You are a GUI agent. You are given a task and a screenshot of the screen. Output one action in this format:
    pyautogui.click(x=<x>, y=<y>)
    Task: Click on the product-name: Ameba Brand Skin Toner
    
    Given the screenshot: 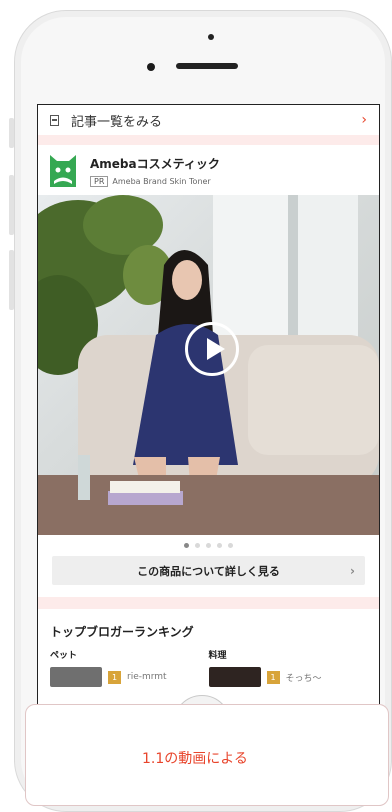 What is the action you would take?
    pyautogui.click(x=161, y=181)
    